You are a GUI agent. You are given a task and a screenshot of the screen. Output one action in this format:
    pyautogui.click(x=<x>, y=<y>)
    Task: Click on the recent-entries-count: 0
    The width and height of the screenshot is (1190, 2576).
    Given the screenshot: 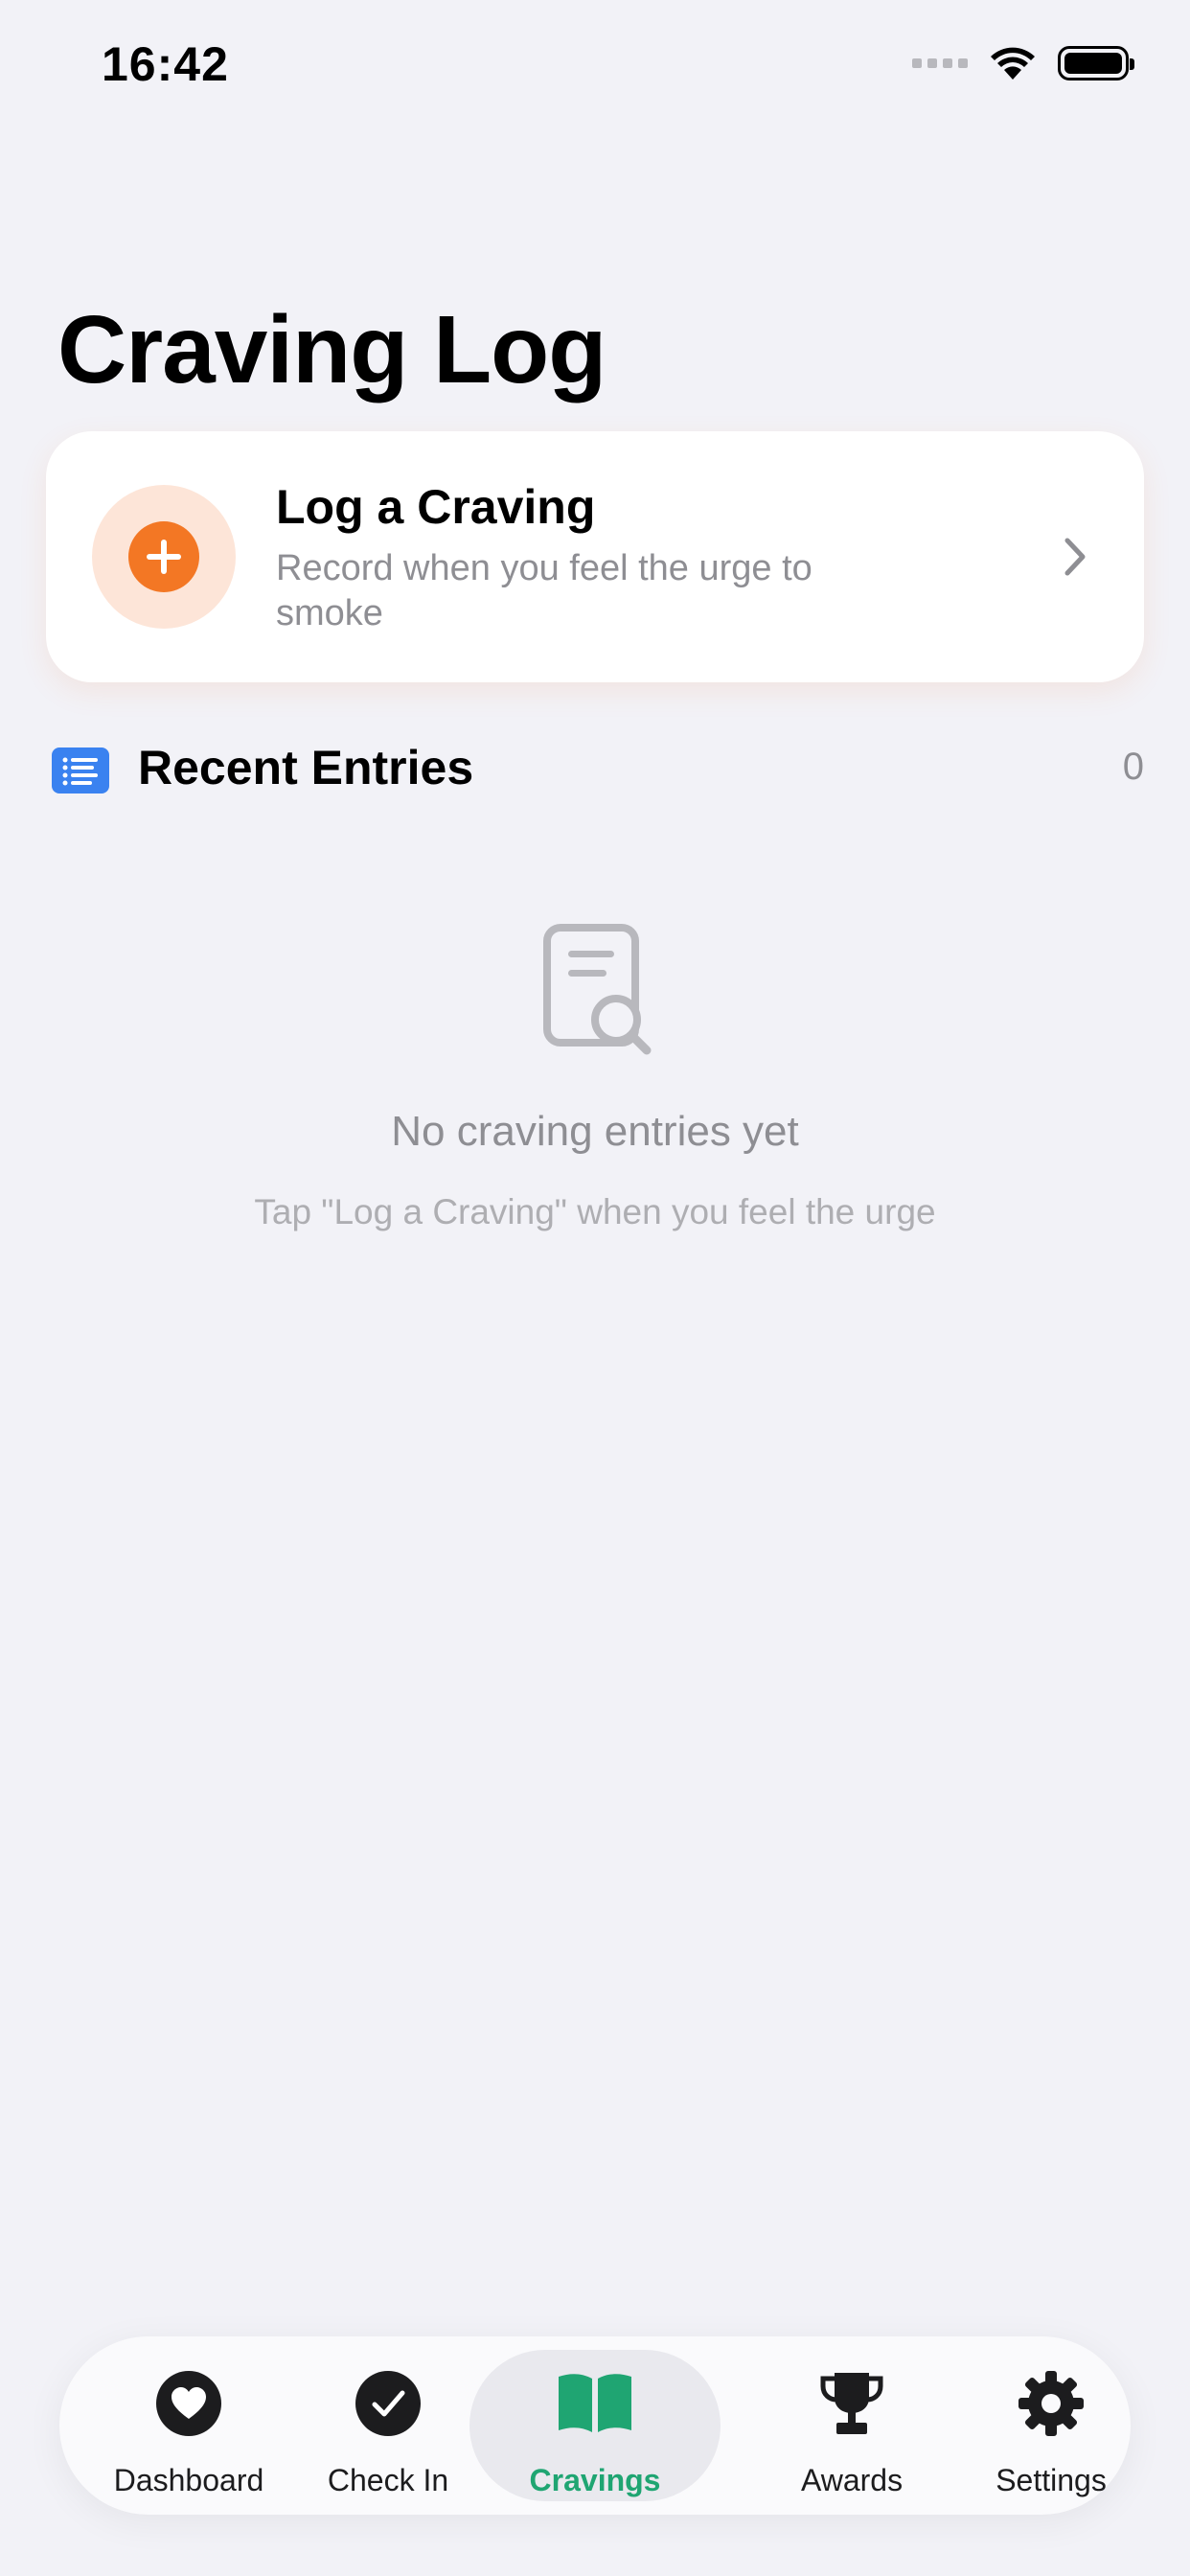 What is the action you would take?
    pyautogui.click(x=1133, y=767)
    